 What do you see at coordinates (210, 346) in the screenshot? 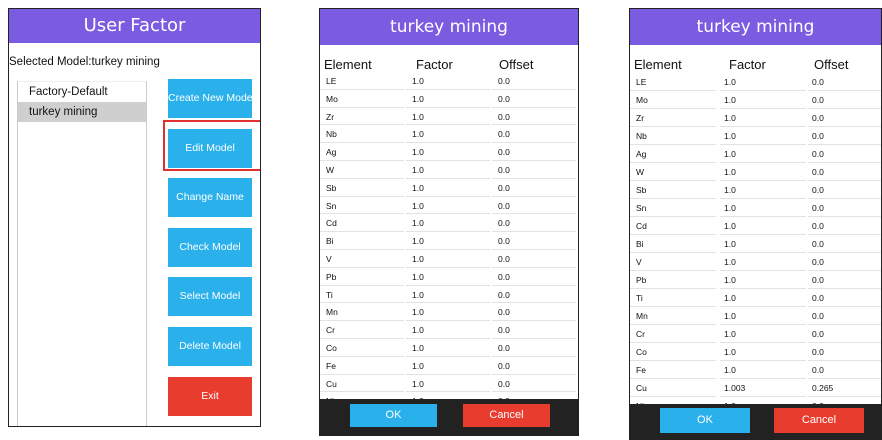
I see `delete-model-button: Delete Model` at bounding box center [210, 346].